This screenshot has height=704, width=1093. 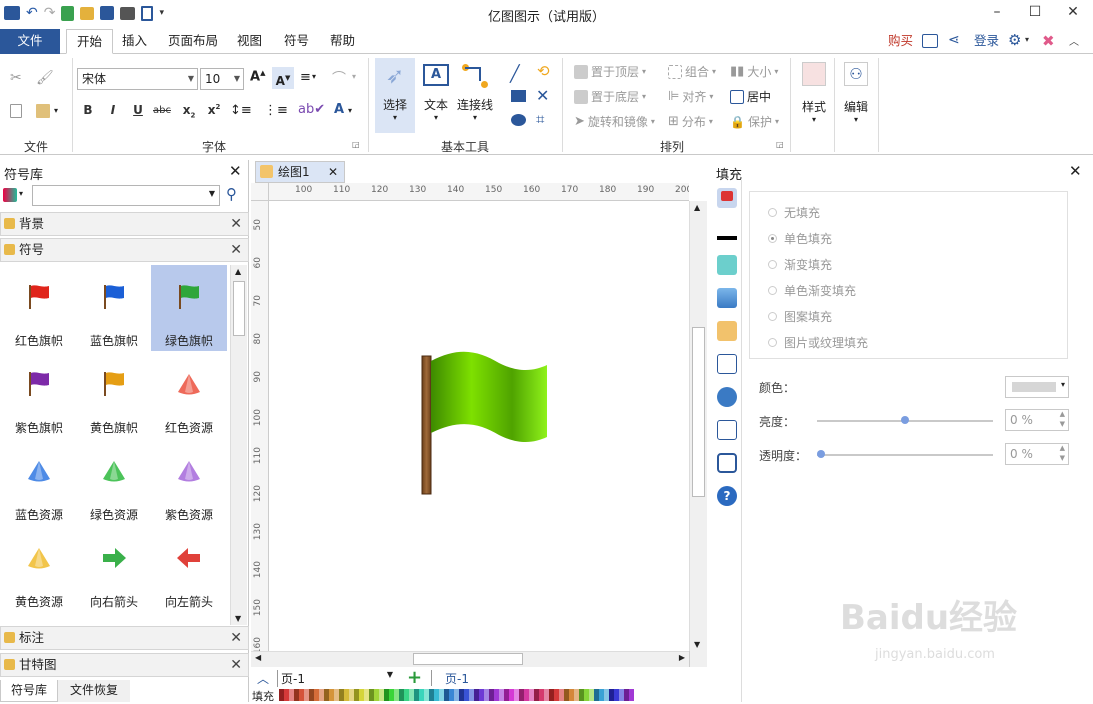 I want to click on shadow-panel-icon, so click(x=727, y=265).